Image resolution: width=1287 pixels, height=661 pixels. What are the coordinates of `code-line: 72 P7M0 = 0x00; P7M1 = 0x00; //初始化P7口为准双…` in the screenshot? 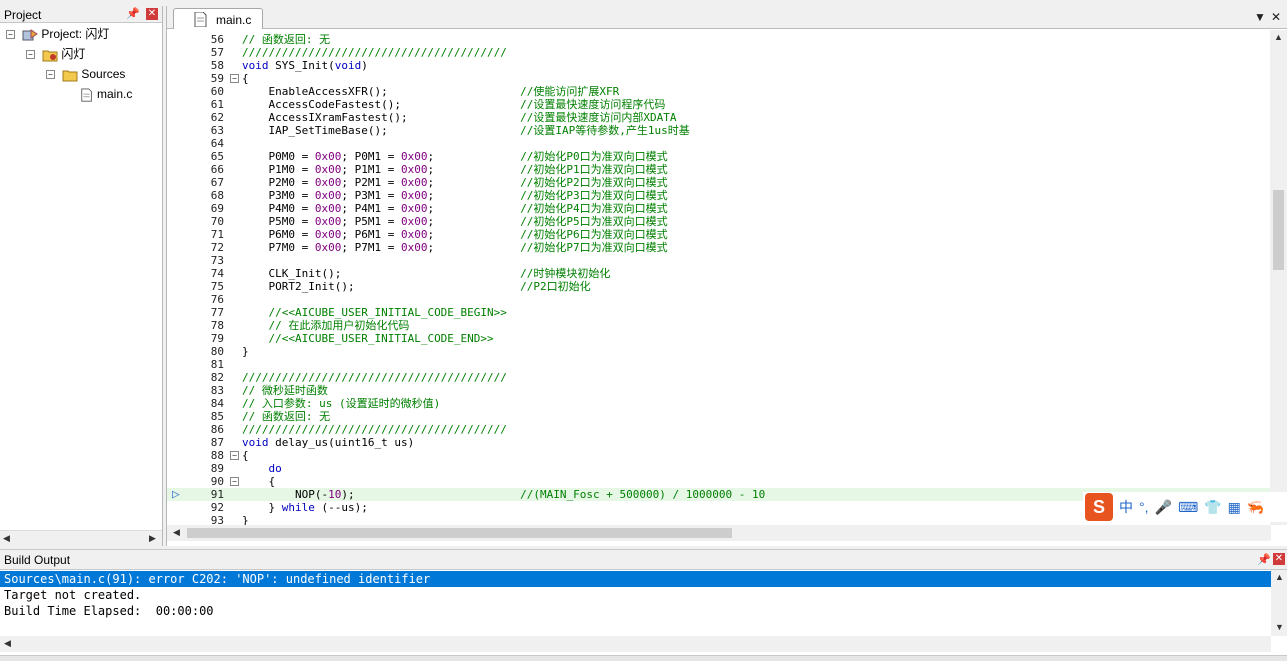 It's located at (719, 247).